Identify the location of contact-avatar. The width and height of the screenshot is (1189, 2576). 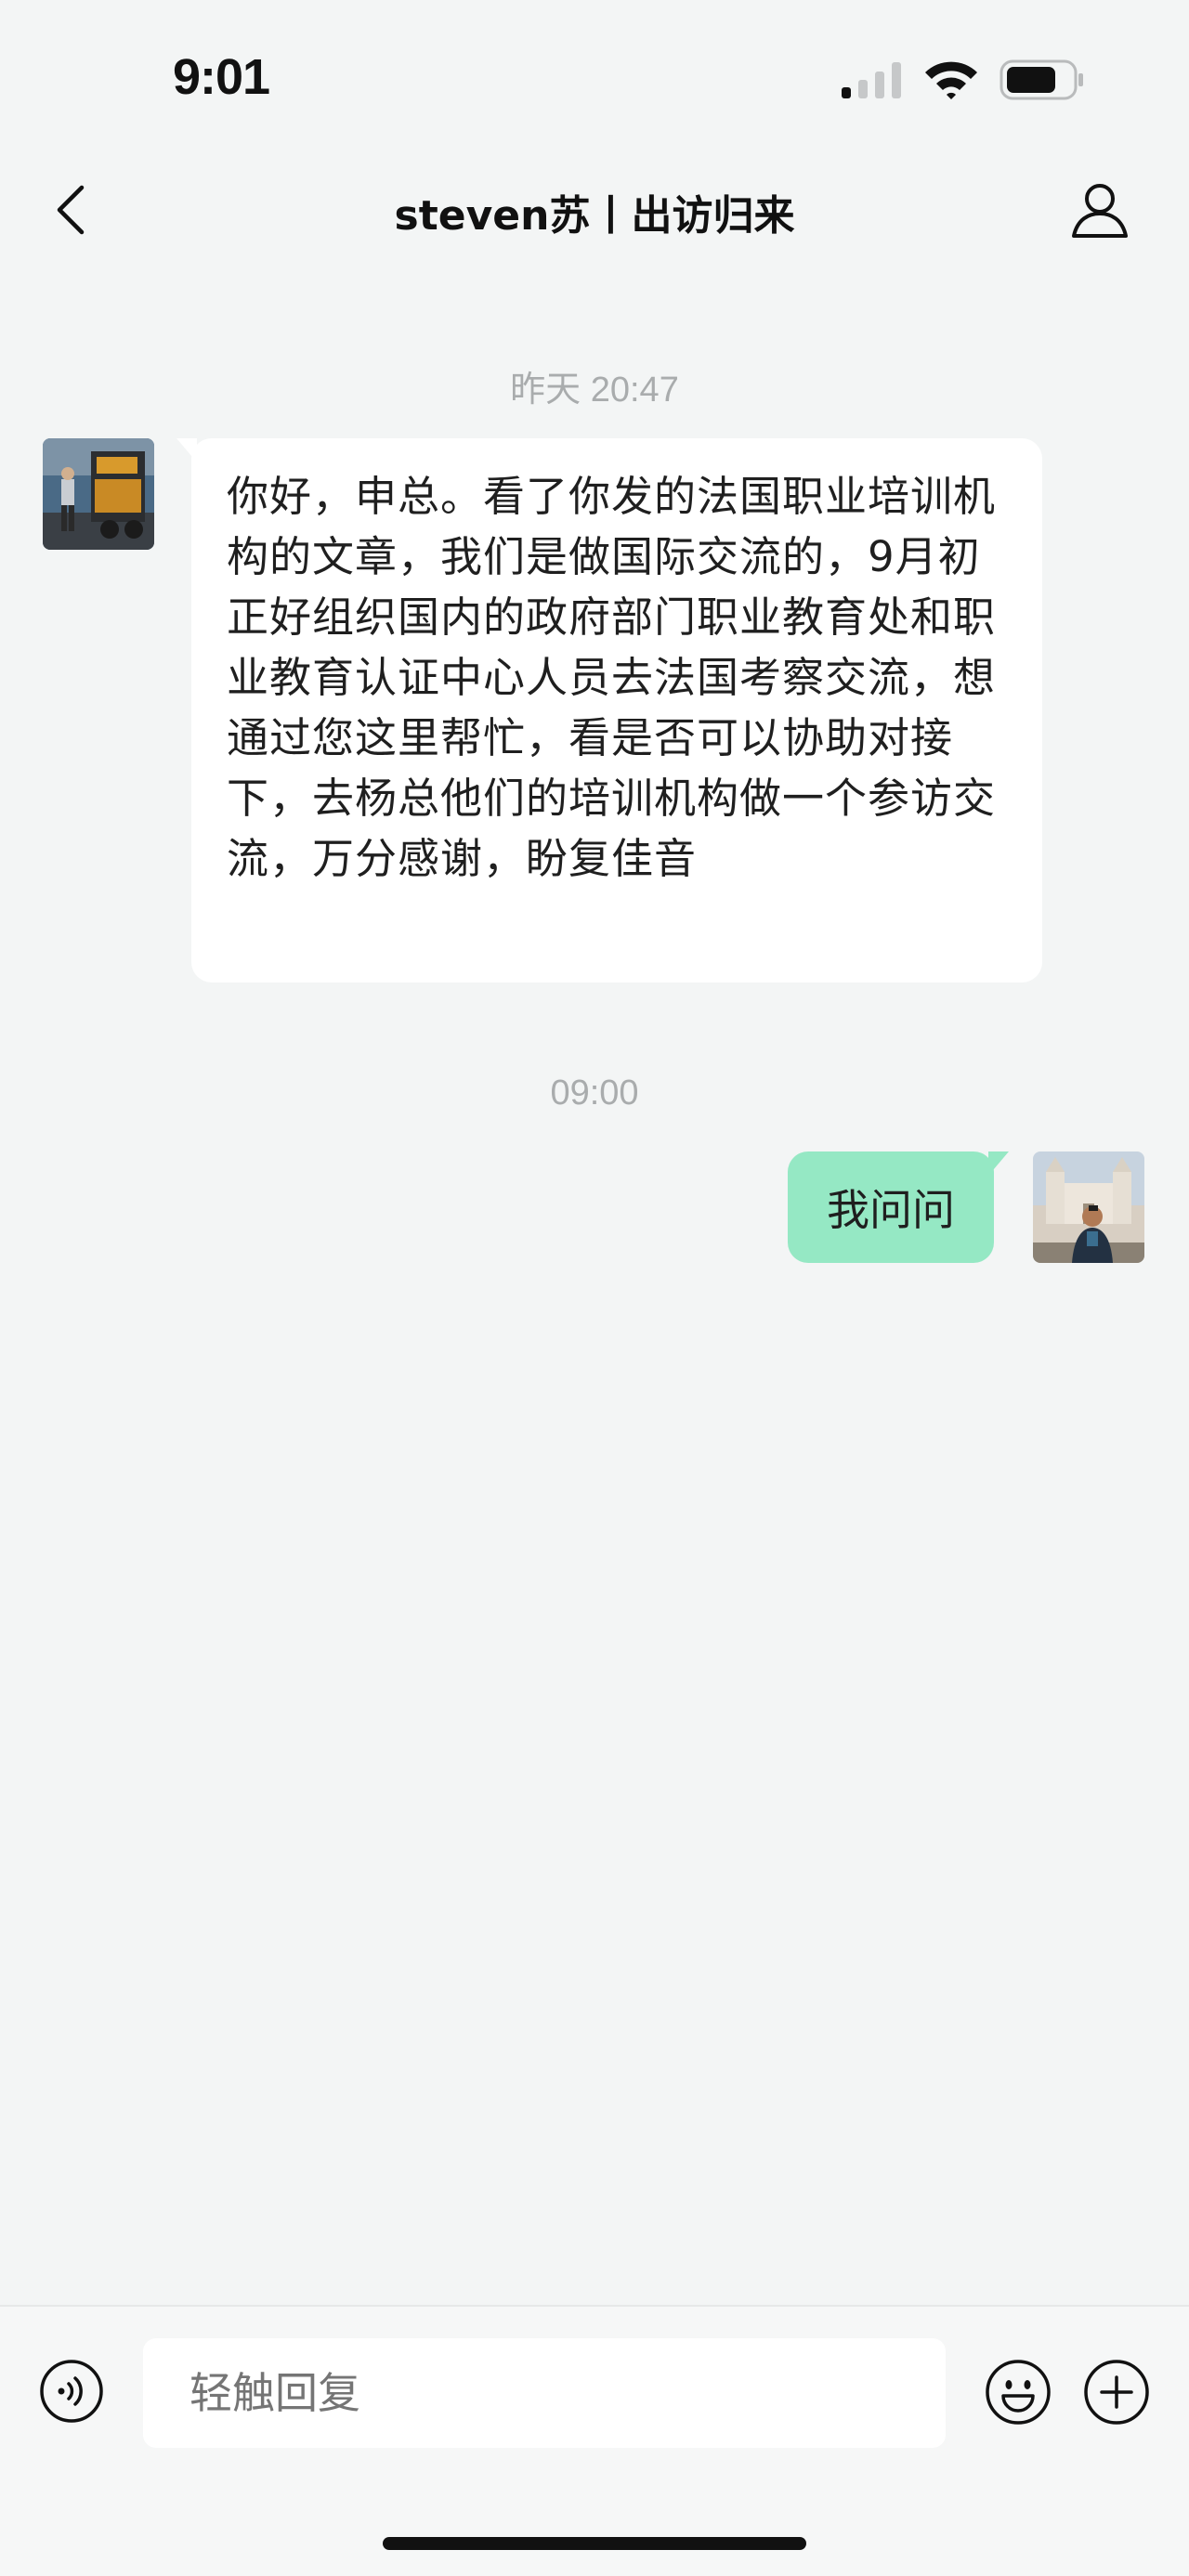
(98, 494).